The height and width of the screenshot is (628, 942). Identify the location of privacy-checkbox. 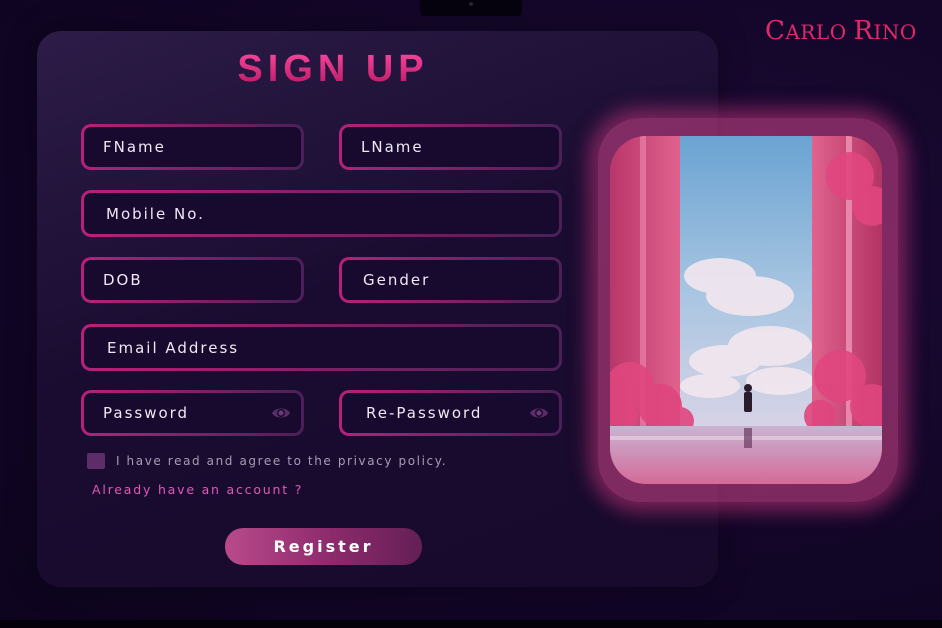
(96, 461).